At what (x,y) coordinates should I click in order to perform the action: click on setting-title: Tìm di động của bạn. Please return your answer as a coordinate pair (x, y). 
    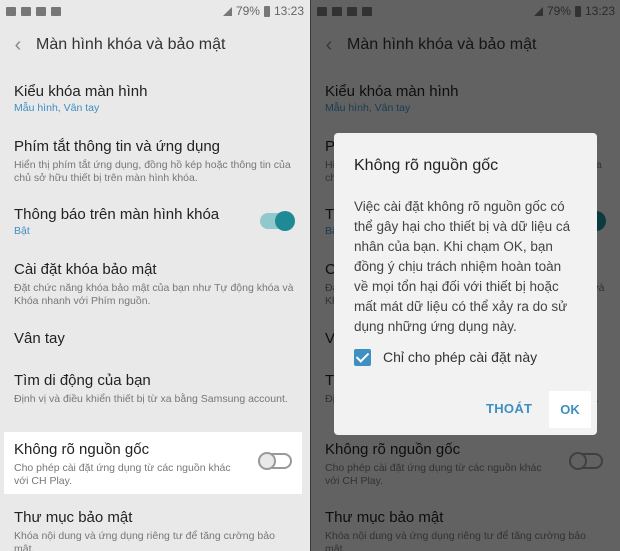
    Looking at the image, I should click on (82, 380).